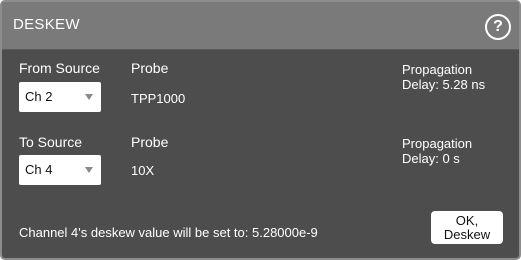 This screenshot has width=521, height=260. What do you see at coordinates (59, 68) in the screenshot?
I see `from-source-label: From Source` at bounding box center [59, 68].